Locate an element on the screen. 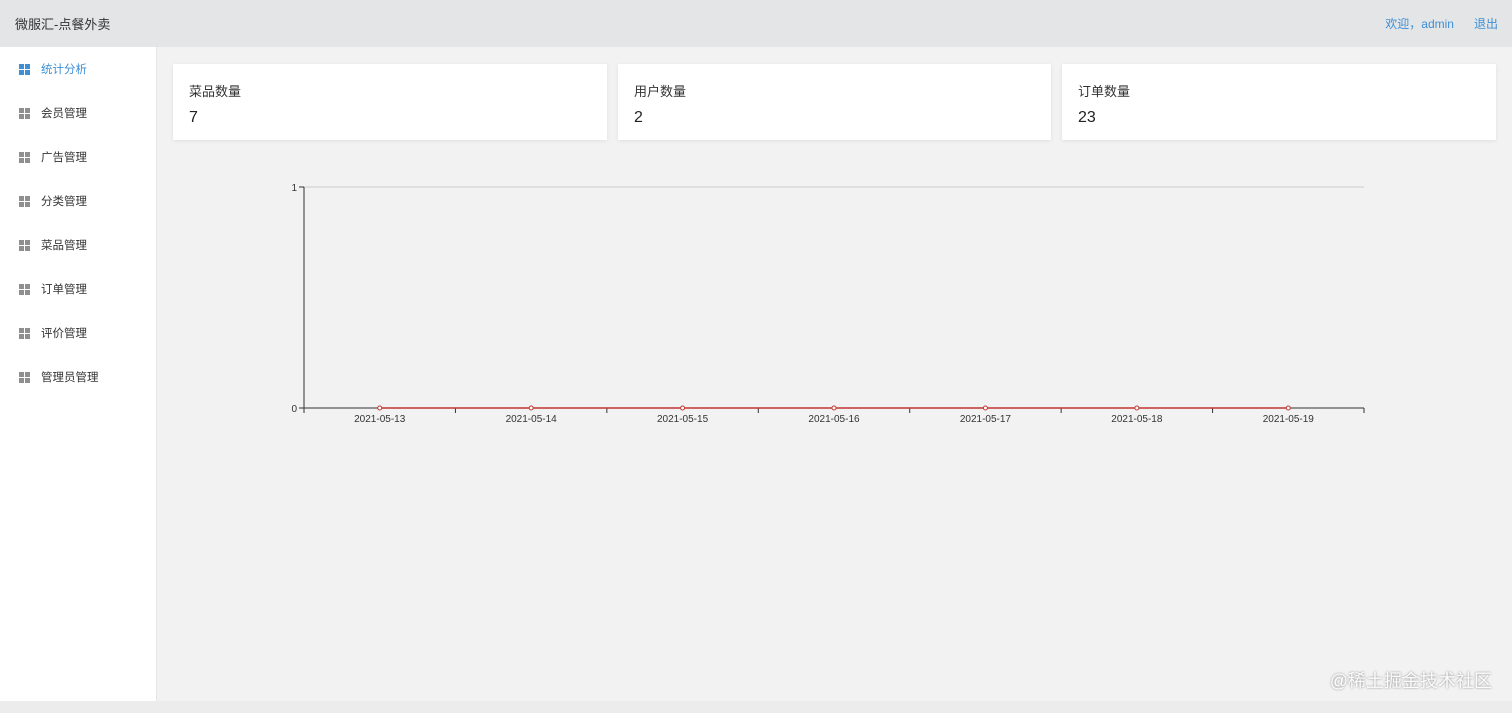  sidebar-item-dishes: 菜品管理 is located at coordinates (78, 245).